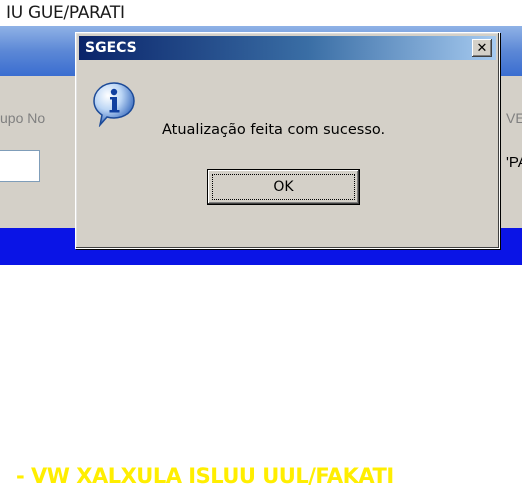  What do you see at coordinates (114, 104) in the screenshot?
I see `info-icon` at bounding box center [114, 104].